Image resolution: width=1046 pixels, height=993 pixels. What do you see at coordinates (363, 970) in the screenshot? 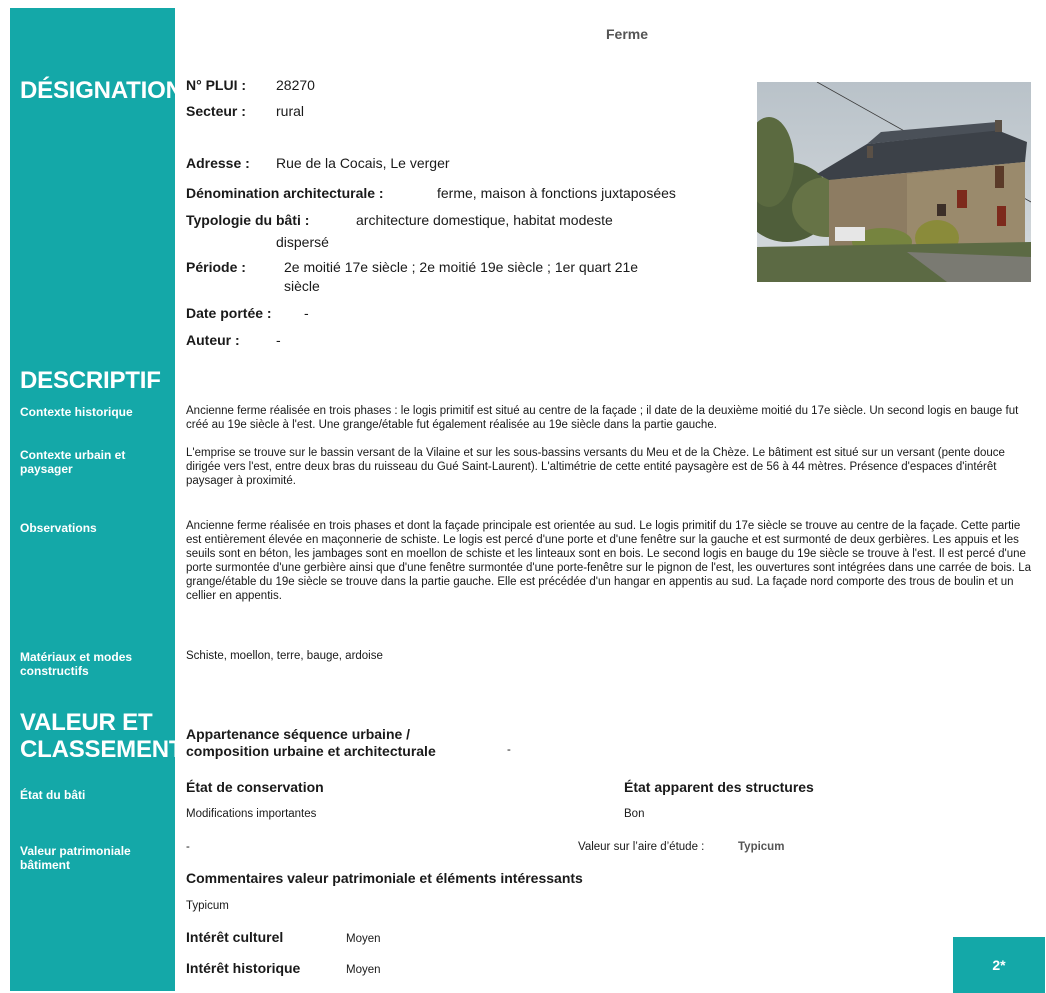
I see `value-interet-historique: Moyen` at bounding box center [363, 970].